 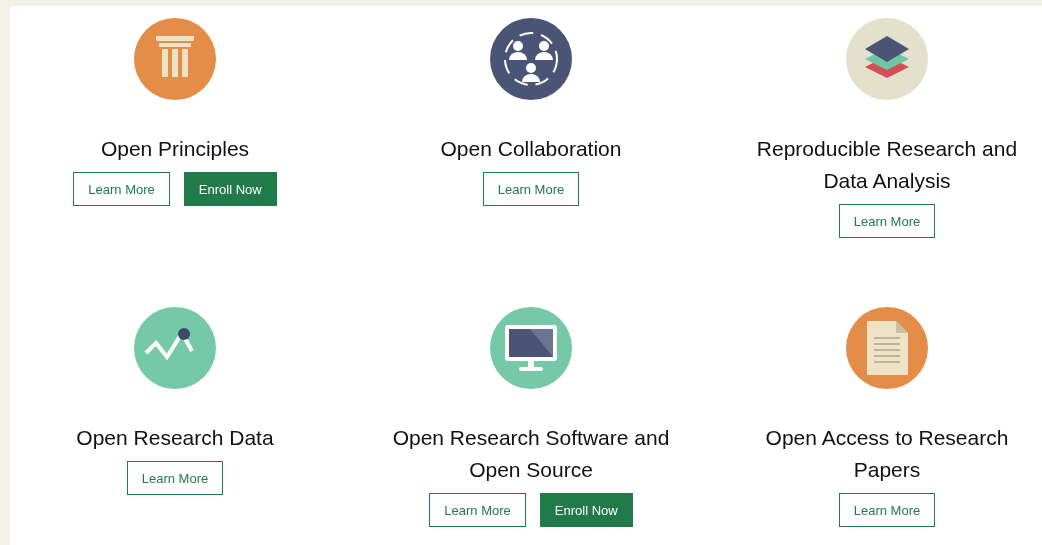 What do you see at coordinates (887, 454) in the screenshot?
I see `course-title: Open Access to Research Papers` at bounding box center [887, 454].